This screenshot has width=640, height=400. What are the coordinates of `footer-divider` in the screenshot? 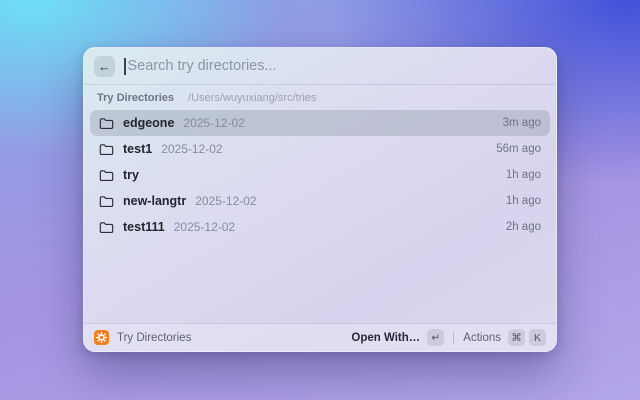 It's located at (454, 337).